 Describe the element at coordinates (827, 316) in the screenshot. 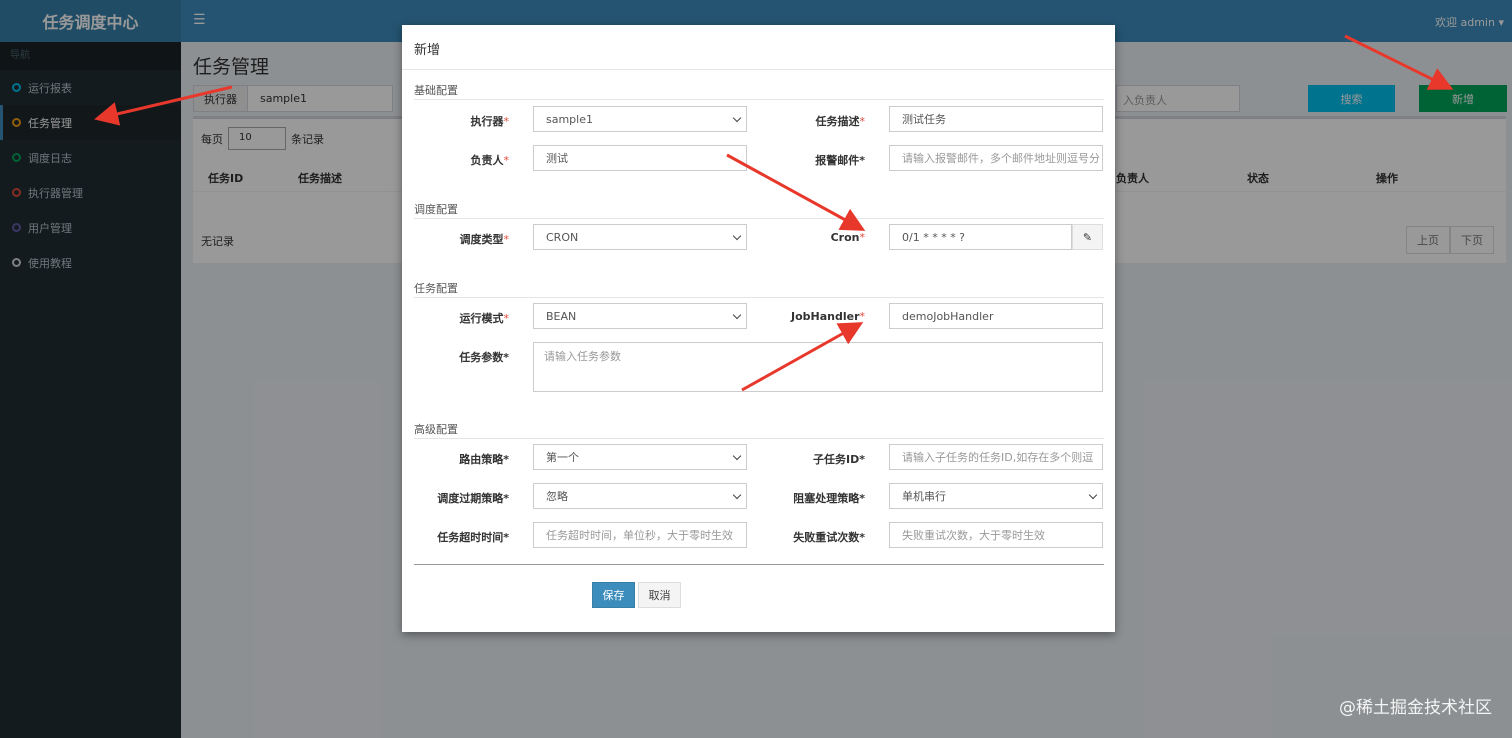

I see `job-handler-label: JobHandler*` at that location.